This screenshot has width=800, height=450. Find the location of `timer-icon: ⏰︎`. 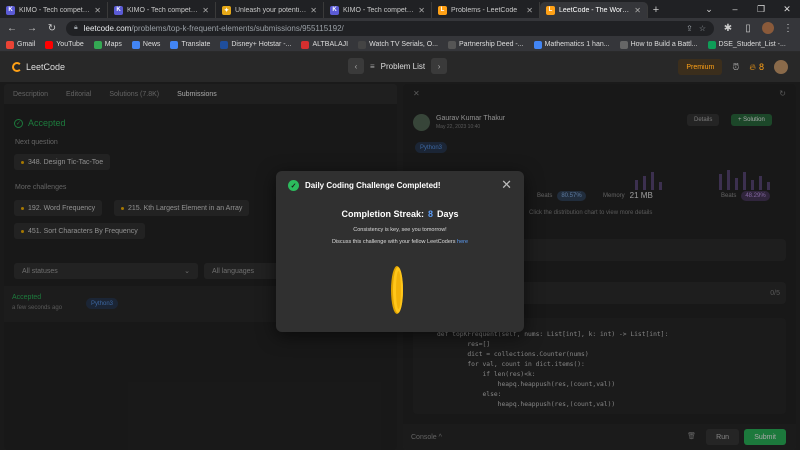

timer-icon: ⏰︎ is located at coordinates (735, 67).